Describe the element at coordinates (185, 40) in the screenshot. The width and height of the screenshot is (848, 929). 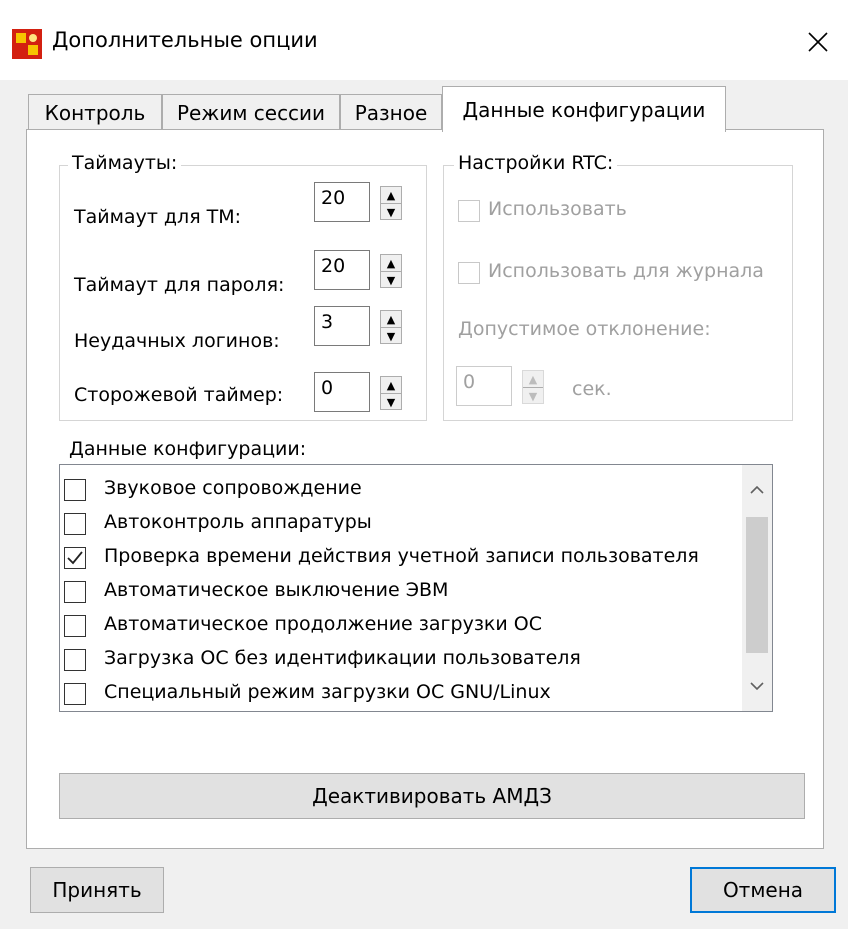
I see `window-title: Дополнительные опции` at that location.